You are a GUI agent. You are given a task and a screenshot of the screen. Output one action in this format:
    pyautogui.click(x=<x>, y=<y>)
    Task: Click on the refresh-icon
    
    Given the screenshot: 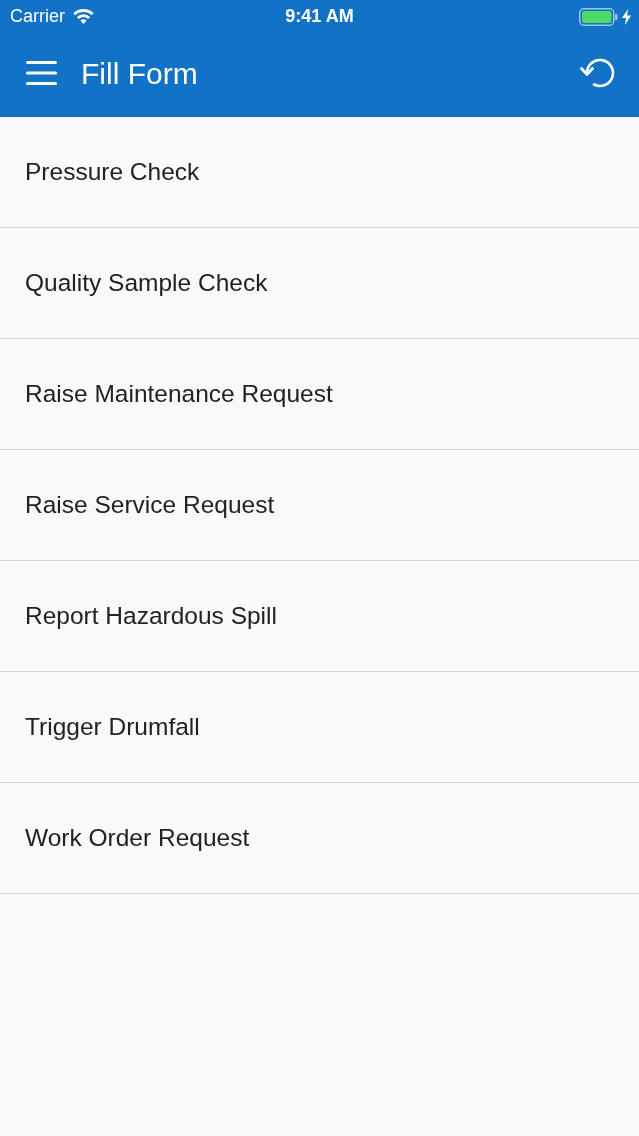 What is the action you would take?
    pyautogui.click(x=598, y=73)
    